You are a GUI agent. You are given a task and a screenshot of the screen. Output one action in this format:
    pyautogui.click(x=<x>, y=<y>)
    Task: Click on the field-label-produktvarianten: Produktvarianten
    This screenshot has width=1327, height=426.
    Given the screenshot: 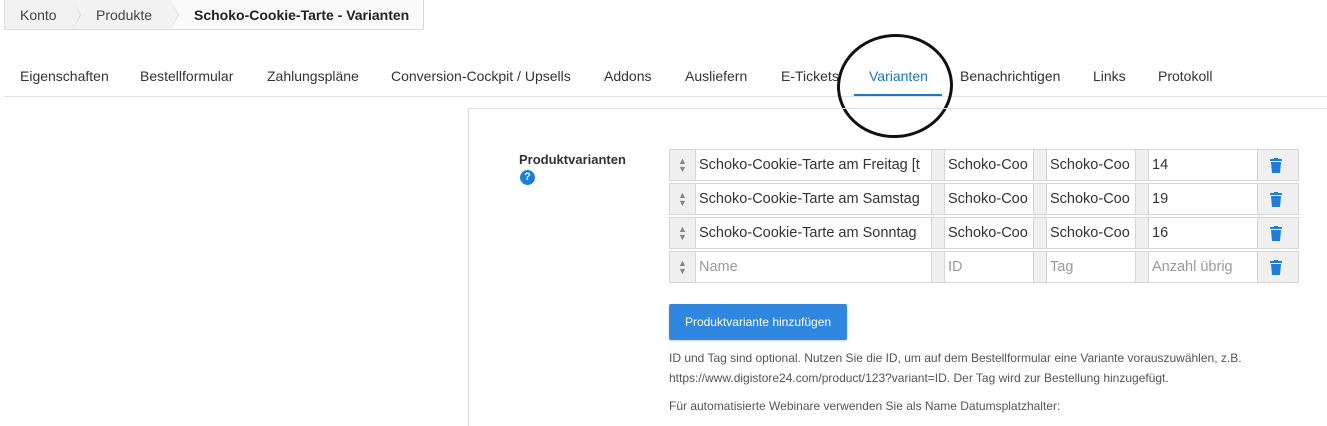 What is the action you would take?
    pyautogui.click(x=572, y=159)
    